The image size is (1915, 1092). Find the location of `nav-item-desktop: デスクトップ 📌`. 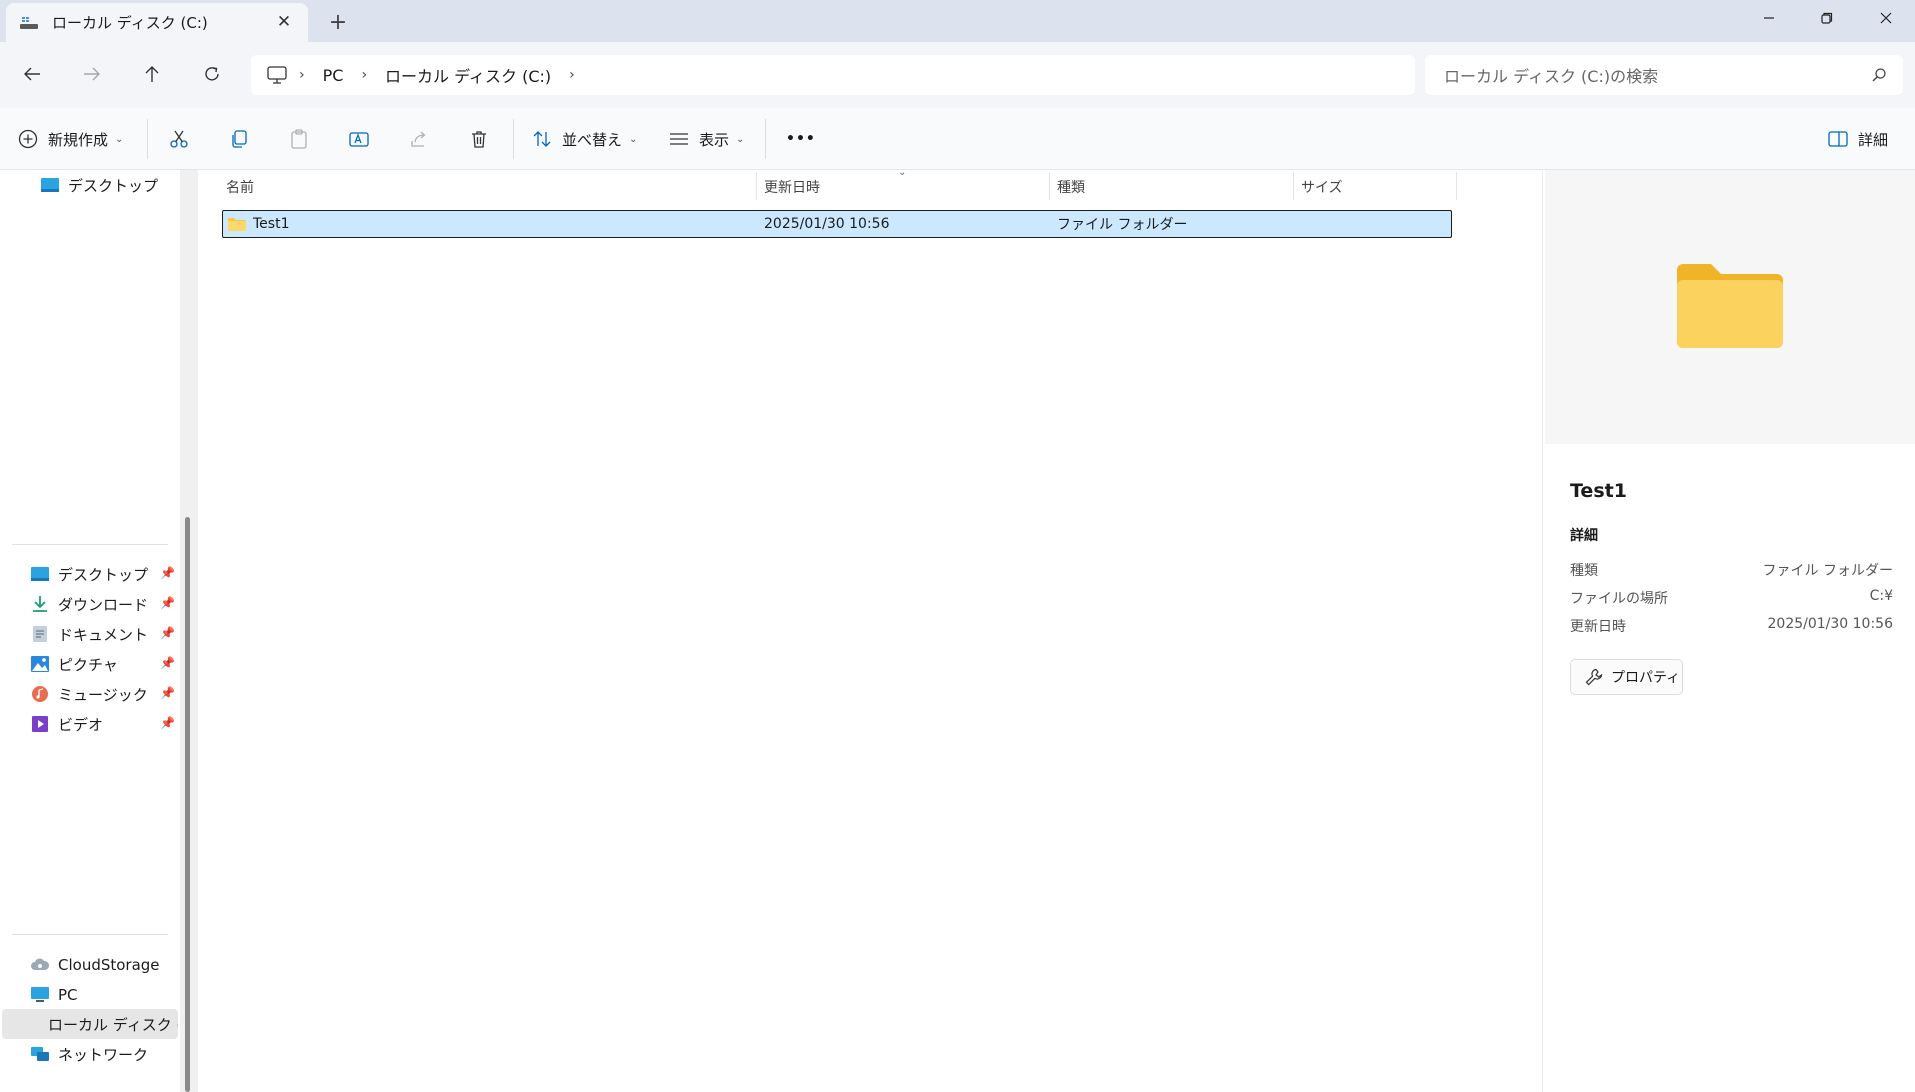

nav-item-desktop: デスクトップ 📌 is located at coordinates (102, 574).